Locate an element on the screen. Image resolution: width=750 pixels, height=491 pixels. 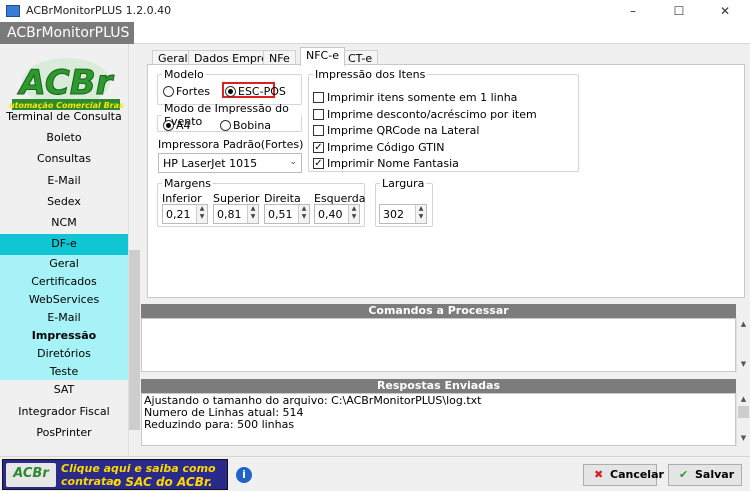
tab-nfce: NFC-e is located at coordinates (322, 56).